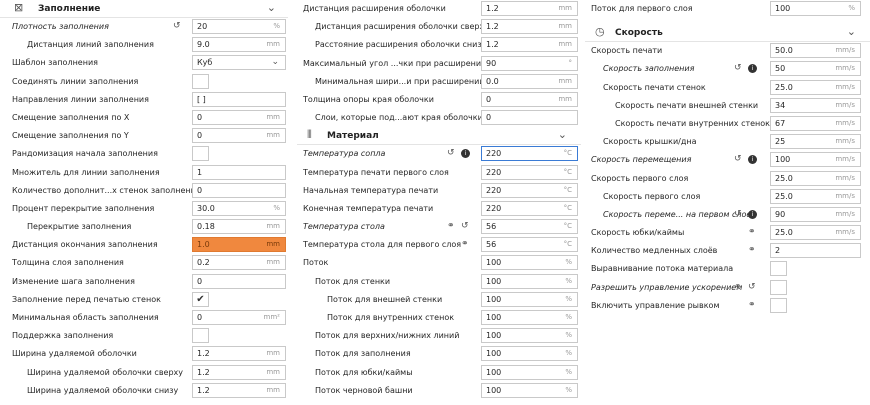 The width and height of the screenshot is (870, 405). I want to click on value-field: 90 mm/s, so click(815, 214).